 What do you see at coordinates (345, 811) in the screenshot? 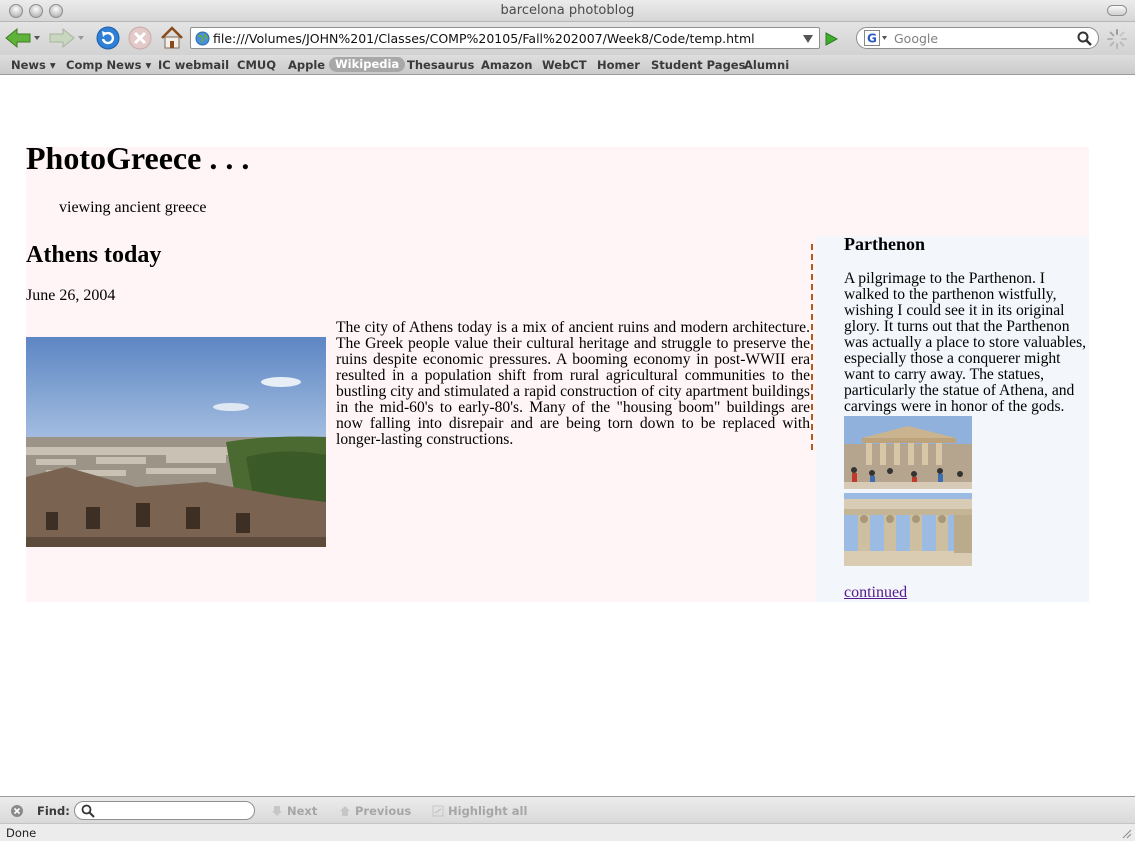
I see `up-arrow-icon` at bounding box center [345, 811].